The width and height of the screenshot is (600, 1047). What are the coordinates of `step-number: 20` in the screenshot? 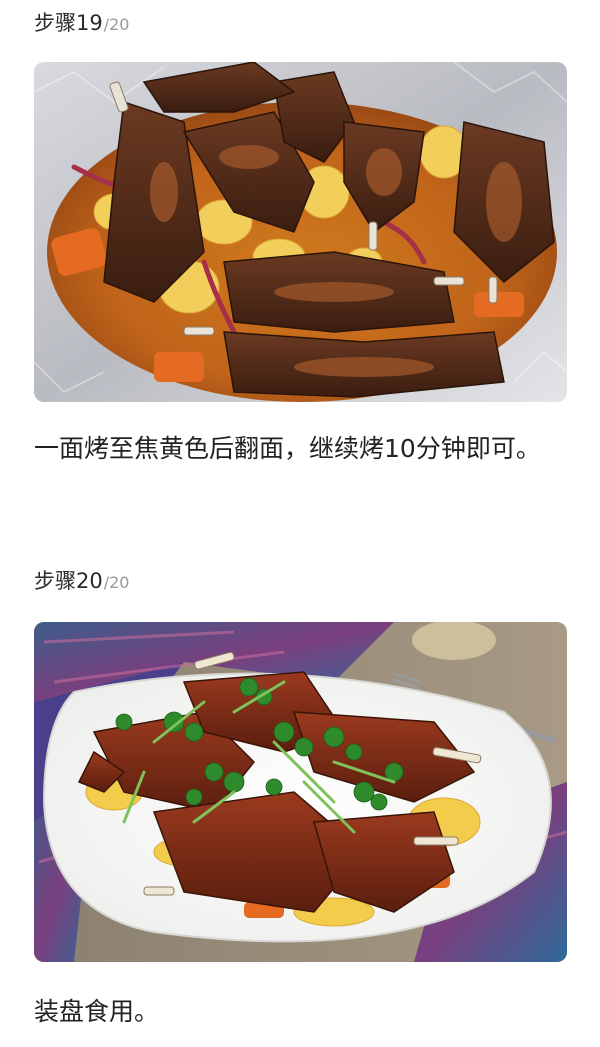 It's located at (89, 581).